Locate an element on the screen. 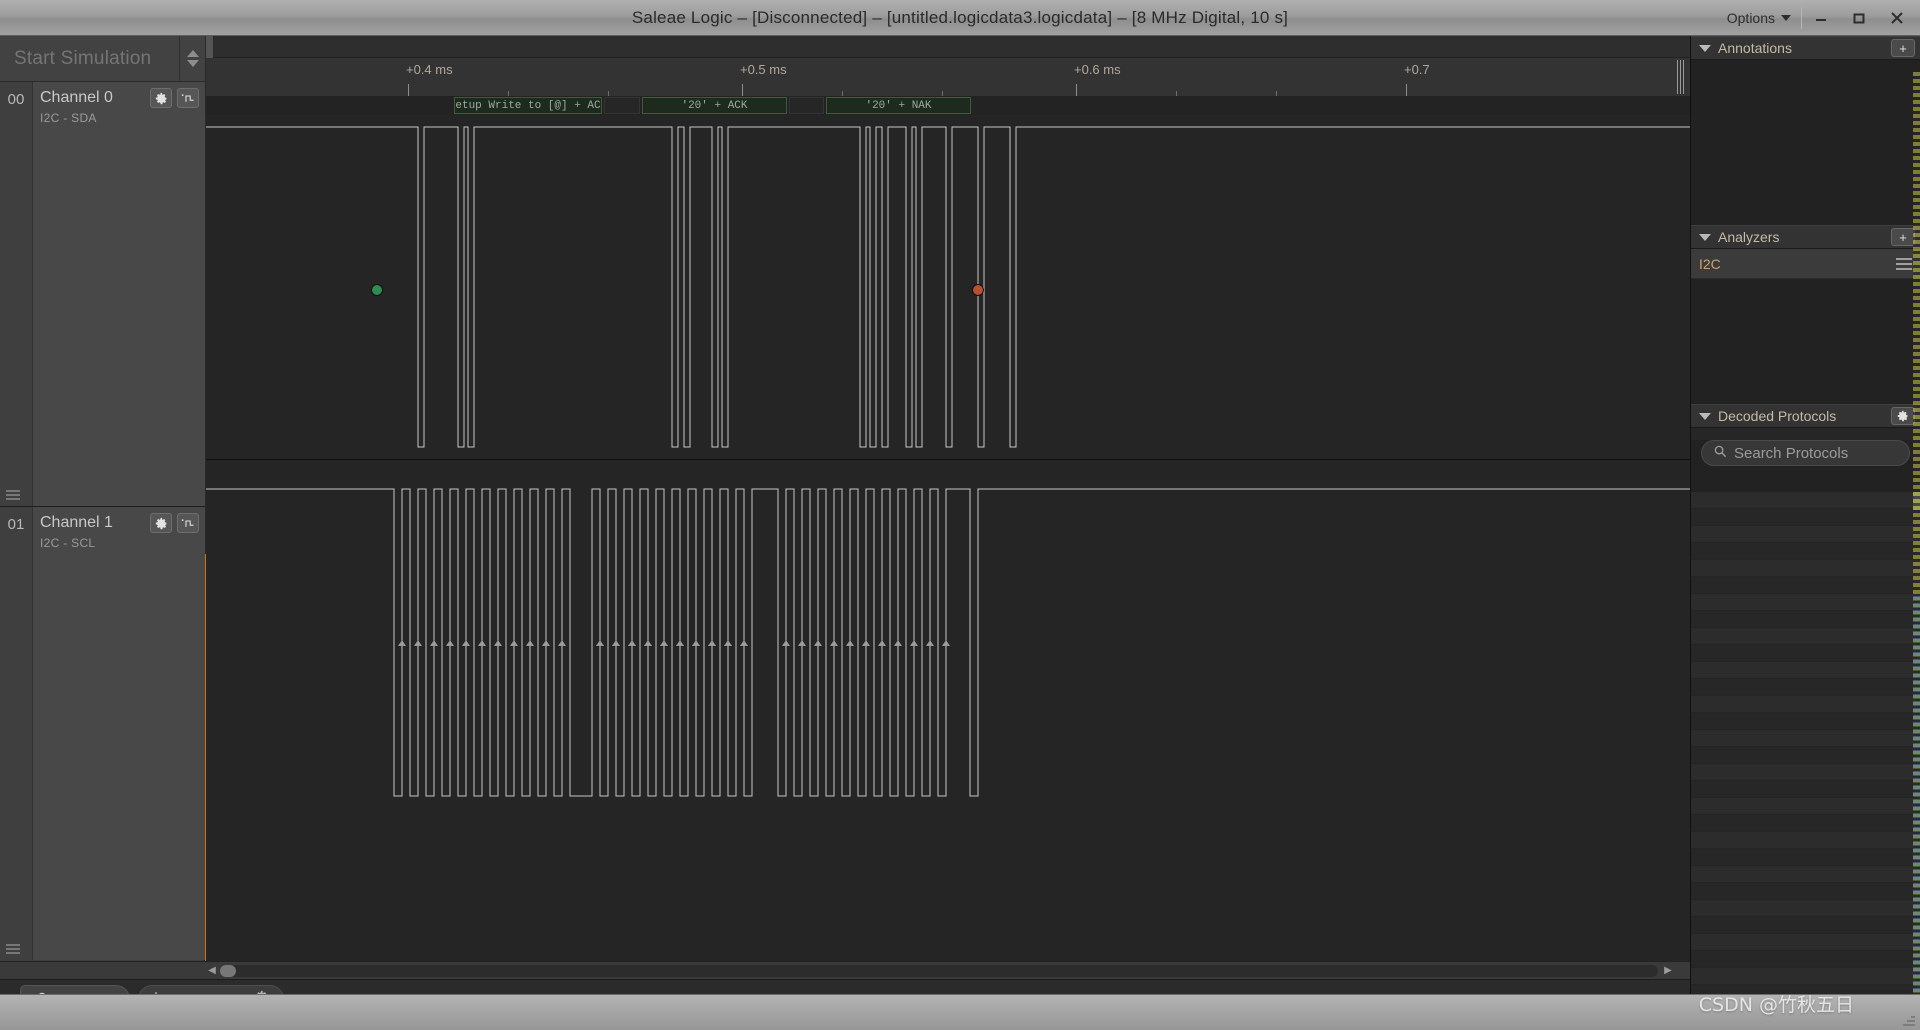 The height and width of the screenshot is (1030, 1920). titlebar-controls: Options is located at coordinates (1817, 18).